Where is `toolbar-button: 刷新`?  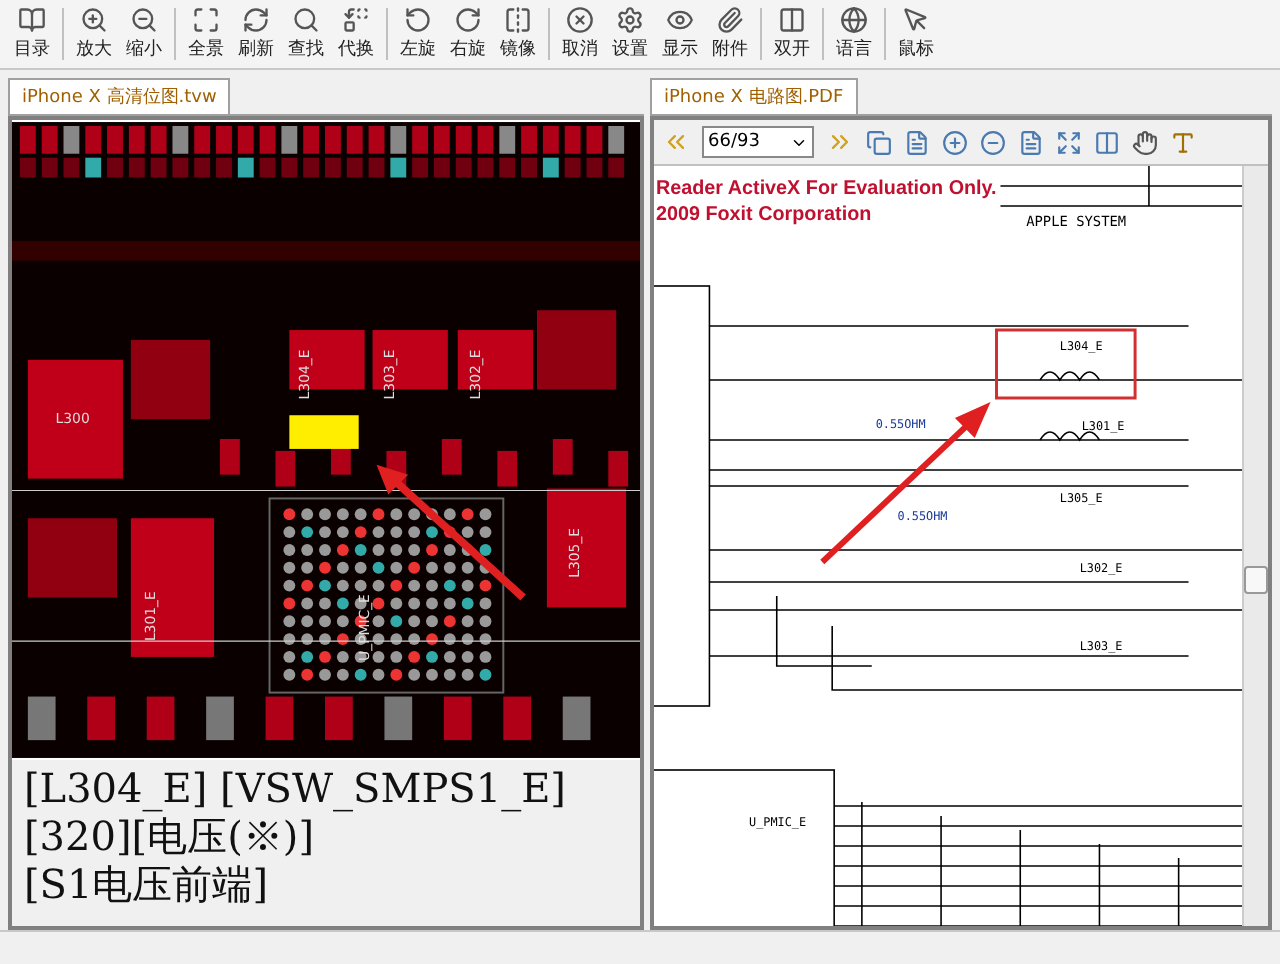 toolbar-button: 刷新 is located at coordinates (256, 34).